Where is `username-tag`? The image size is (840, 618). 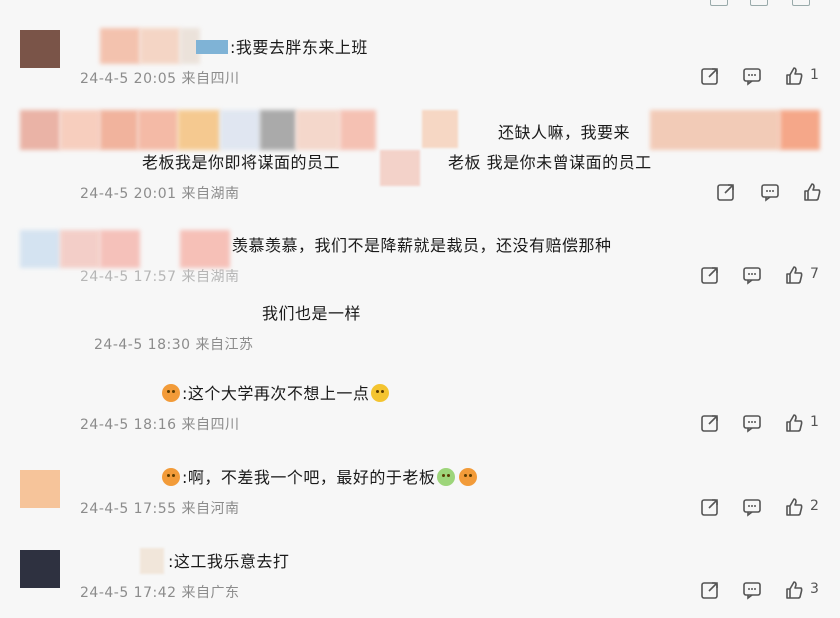
username-tag is located at coordinates (212, 47).